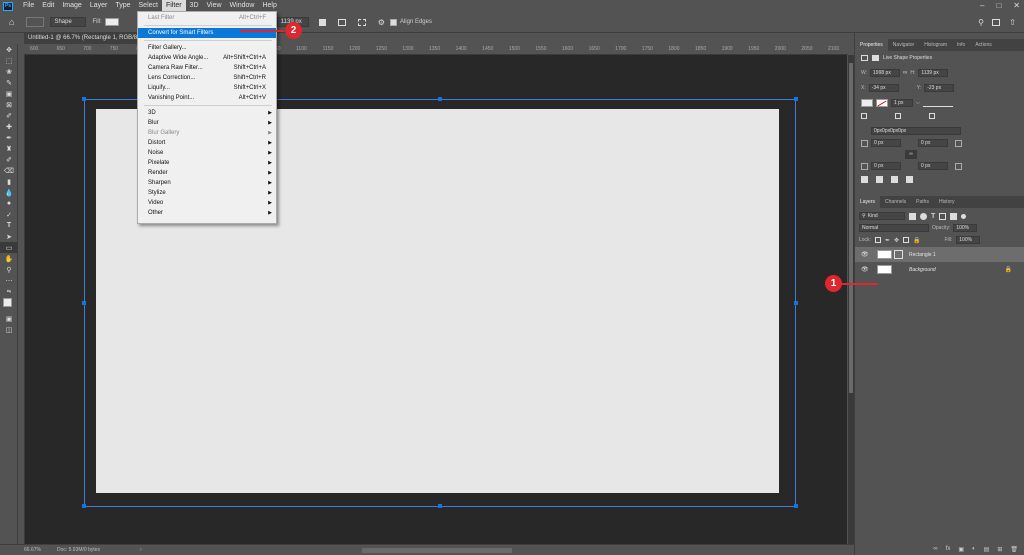  Describe the element at coordinates (933, 73) in the screenshot. I see `h-input: 1139 px` at that location.